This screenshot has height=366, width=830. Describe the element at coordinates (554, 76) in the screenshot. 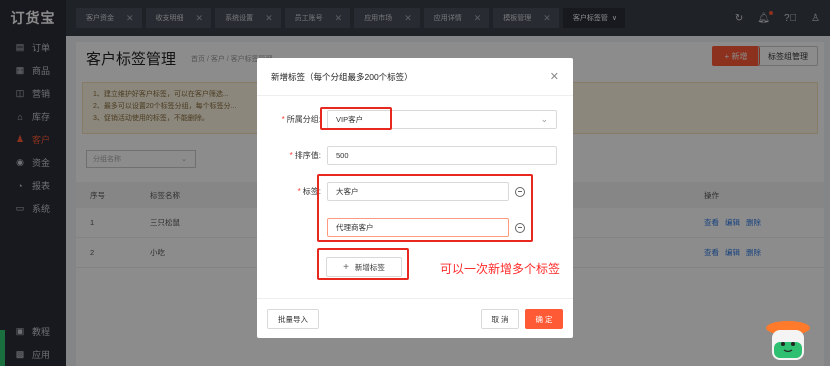

I see `close-icon: ✕` at that location.